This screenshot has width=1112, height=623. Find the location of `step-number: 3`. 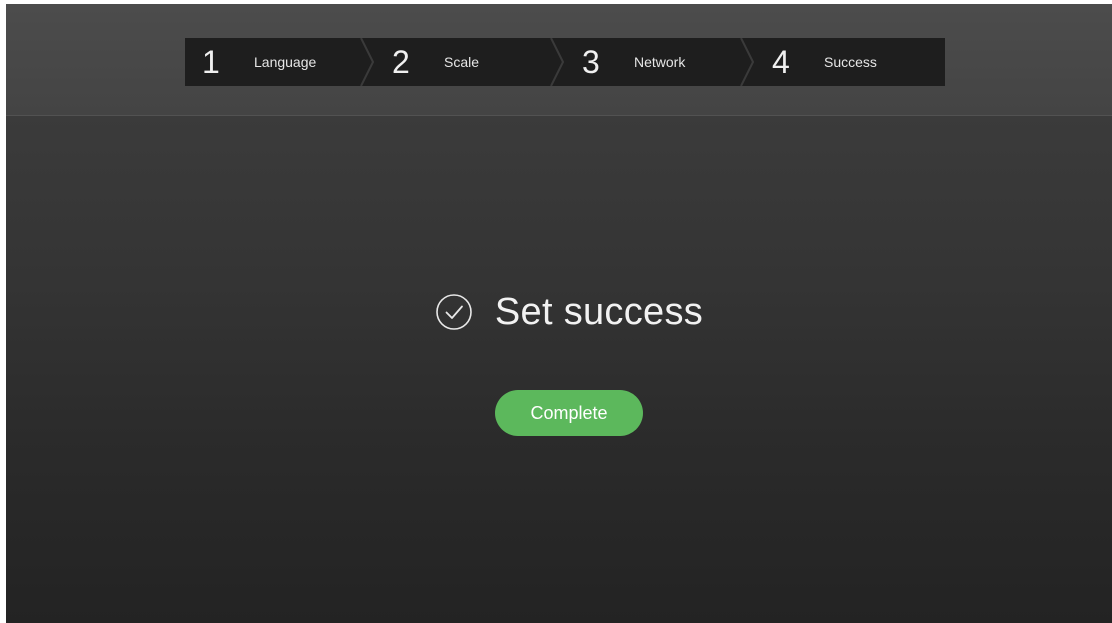

step-number: 3 is located at coordinates (591, 62).